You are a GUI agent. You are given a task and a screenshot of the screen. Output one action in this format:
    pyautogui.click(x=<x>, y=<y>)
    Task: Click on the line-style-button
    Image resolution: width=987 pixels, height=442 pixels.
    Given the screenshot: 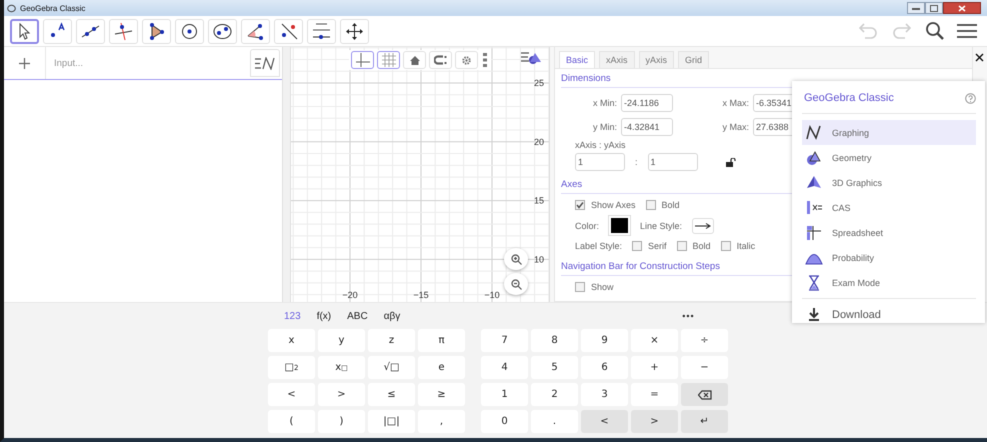 What is the action you would take?
    pyautogui.click(x=703, y=226)
    